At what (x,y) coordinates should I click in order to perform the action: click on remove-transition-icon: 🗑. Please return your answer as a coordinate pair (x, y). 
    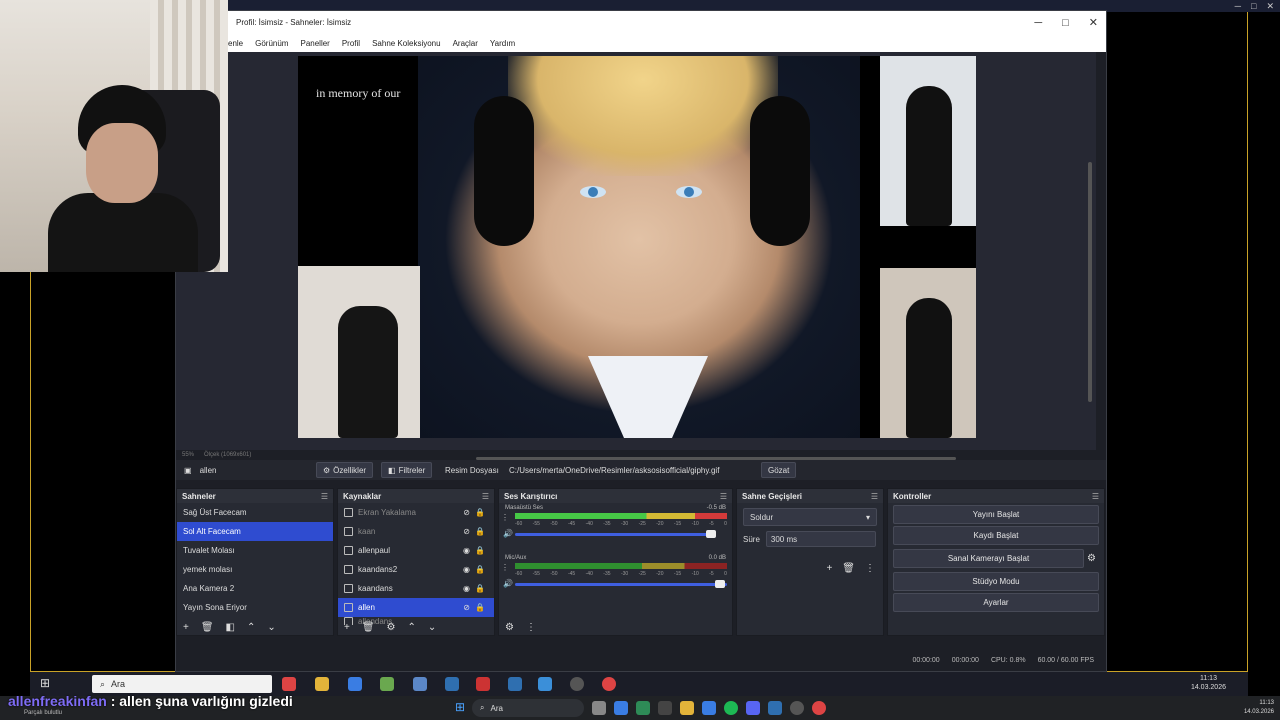
    Looking at the image, I should click on (848, 568).